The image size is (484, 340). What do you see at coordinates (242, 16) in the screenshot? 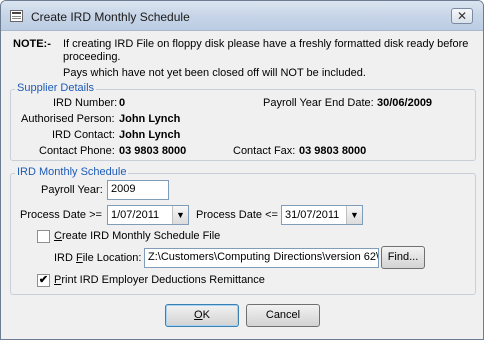
I see `title-bar: Create IRD Monthly Schedule ✕` at bounding box center [242, 16].